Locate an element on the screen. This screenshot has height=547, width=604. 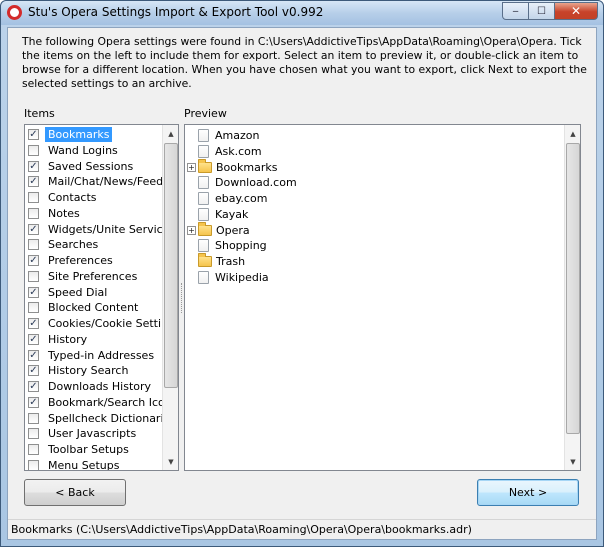
tree-node-label: Bookmarks is located at coordinates (247, 167).